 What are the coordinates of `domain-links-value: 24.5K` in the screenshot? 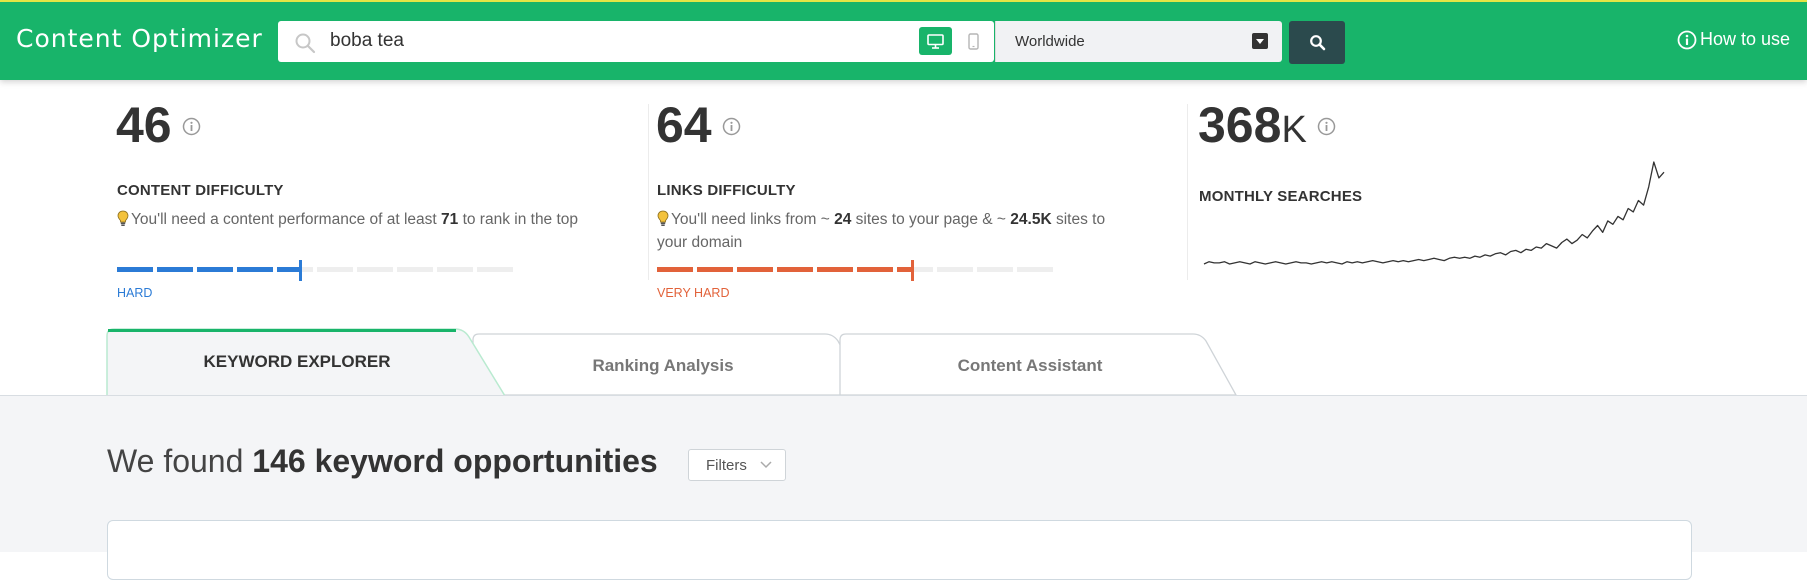 It's located at (1031, 219).